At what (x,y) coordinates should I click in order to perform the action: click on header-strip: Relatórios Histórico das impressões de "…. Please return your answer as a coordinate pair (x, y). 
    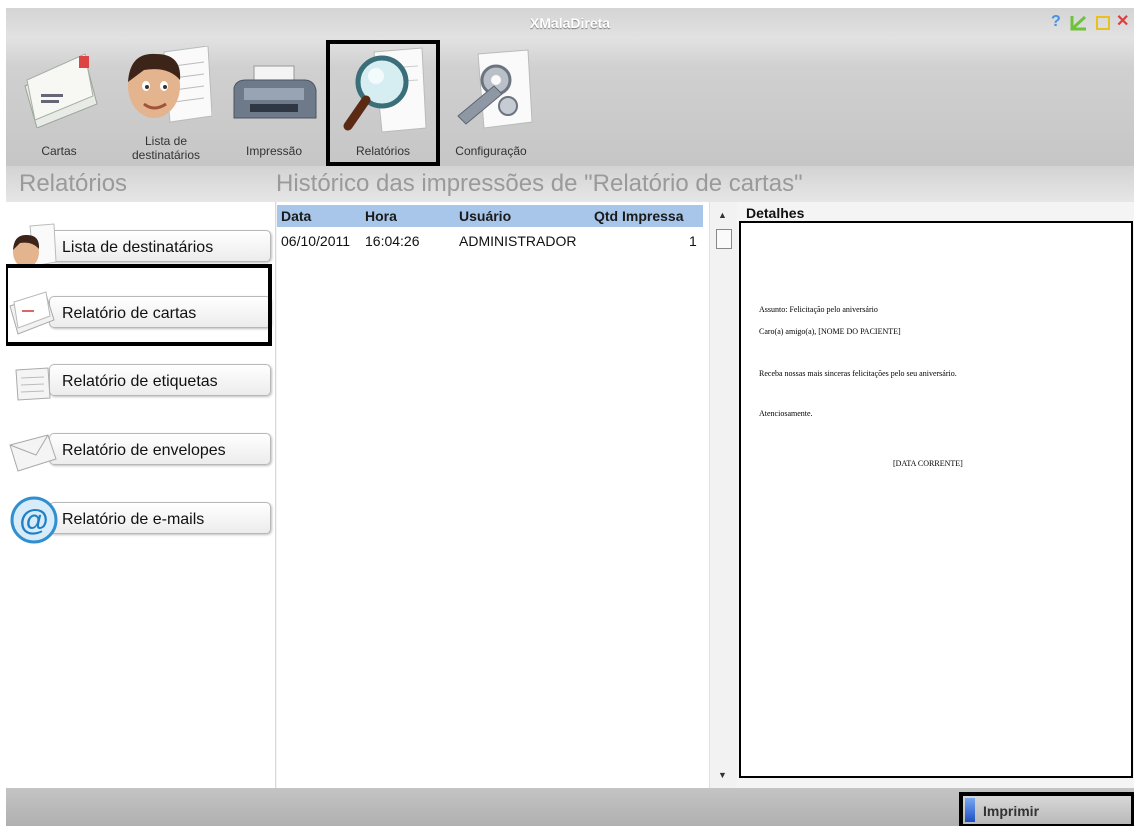
    Looking at the image, I should click on (570, 184).